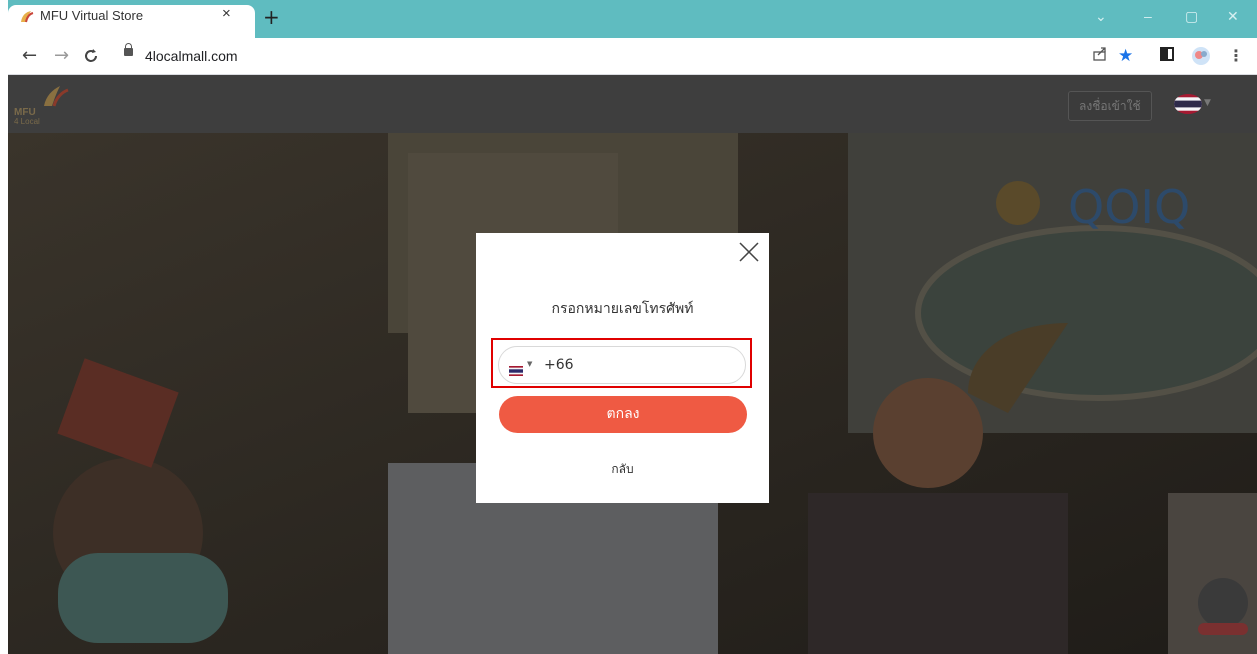 The height and width of the screenshot is (654, 1257). What do you see at coordinates (61, 56) in the screenshot?
I see `forward-arrow-icon: →` at bounding box center [61, 56].